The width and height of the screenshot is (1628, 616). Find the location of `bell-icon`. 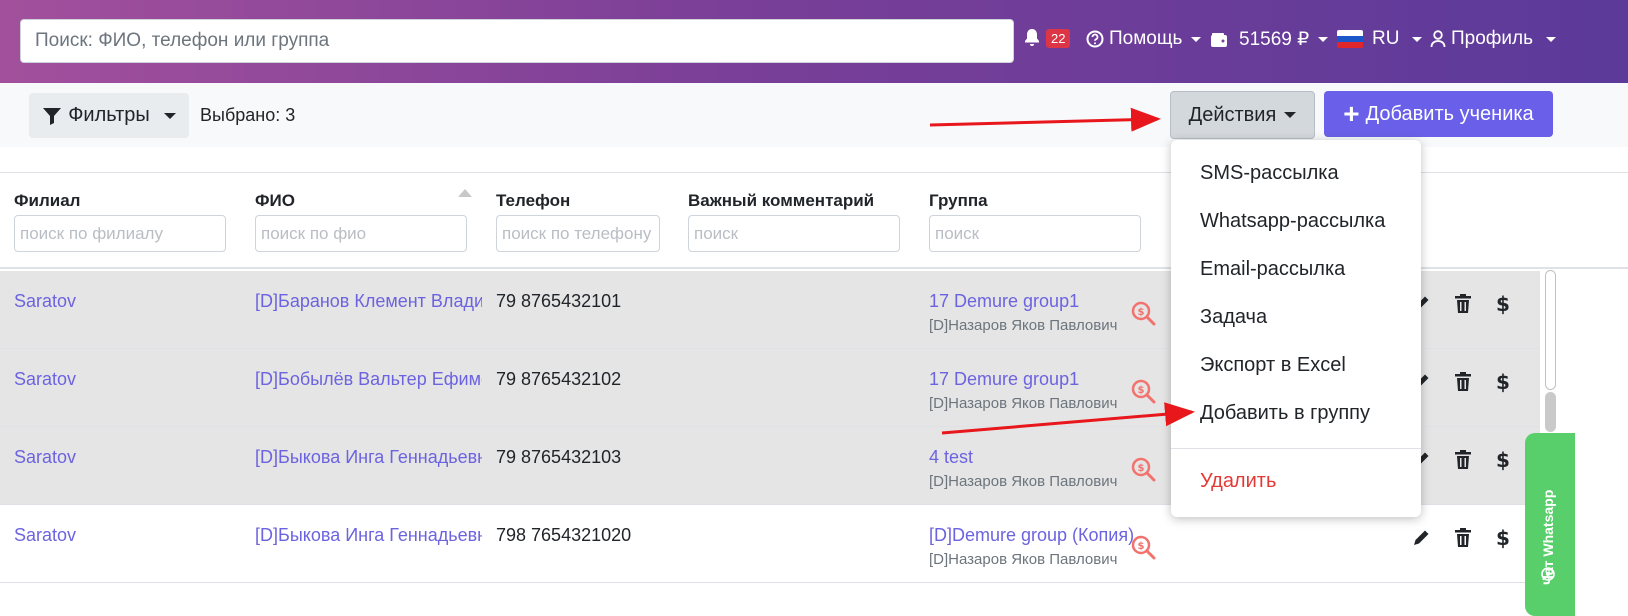

bell-icon is located at coordinates (1032, 37).